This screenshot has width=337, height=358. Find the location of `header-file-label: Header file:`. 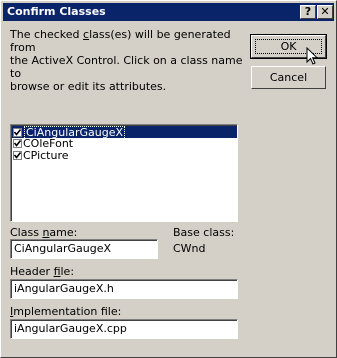

header-file-label: Header file: is located at coordinates (42, 271).